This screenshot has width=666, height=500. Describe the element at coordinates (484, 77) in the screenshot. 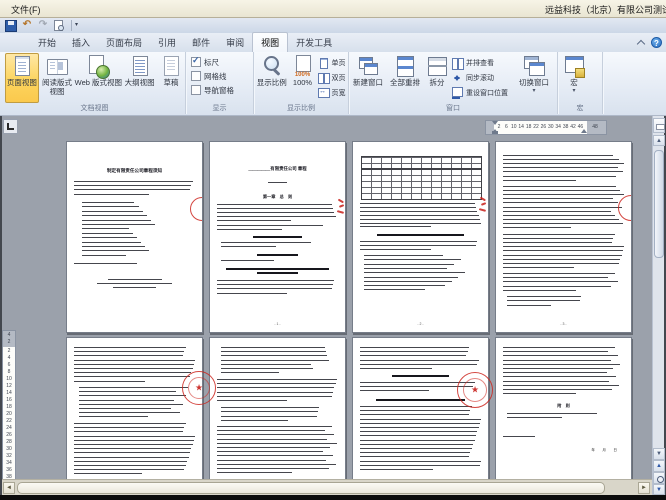

I see `synchronous-scrolling-button: 同步滚动` at that location.